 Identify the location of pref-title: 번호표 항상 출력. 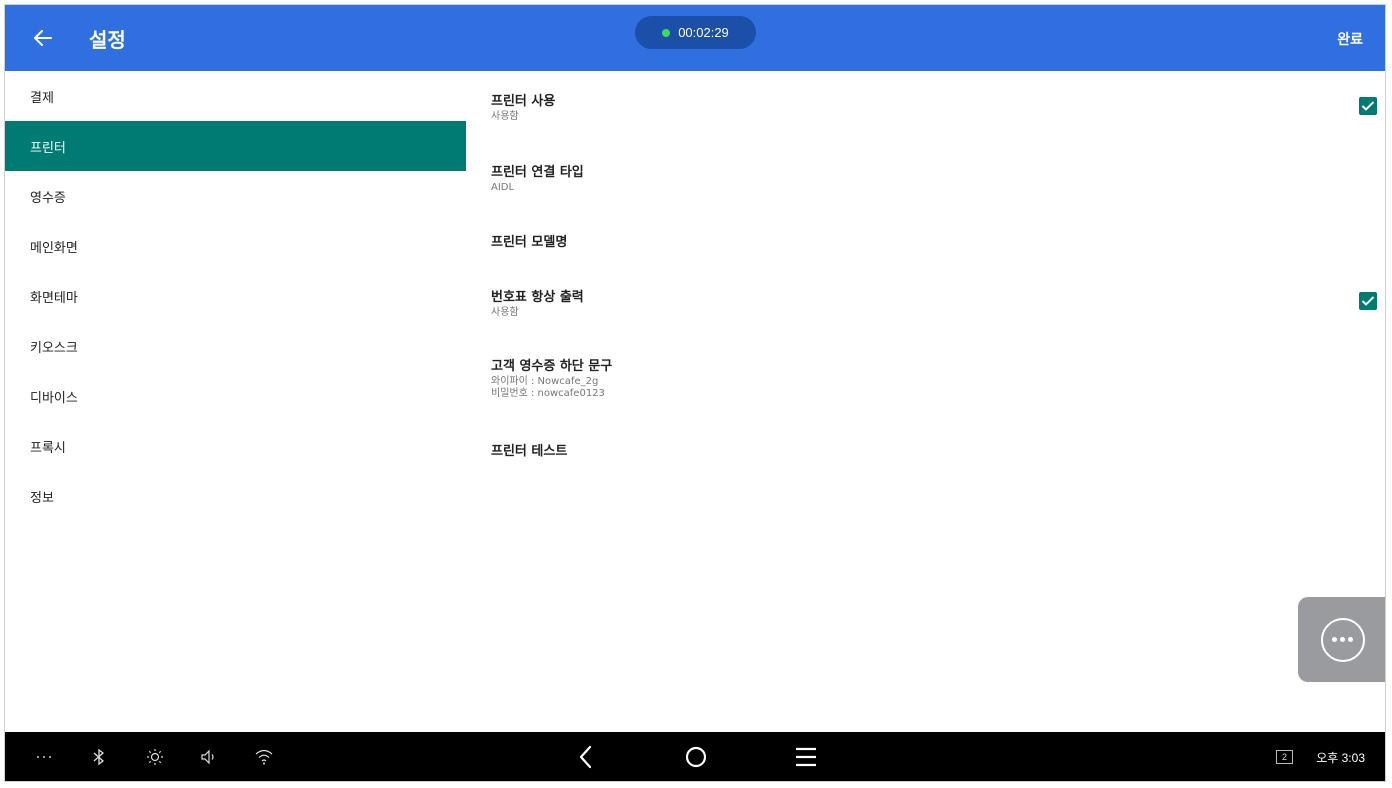
(537, 297).